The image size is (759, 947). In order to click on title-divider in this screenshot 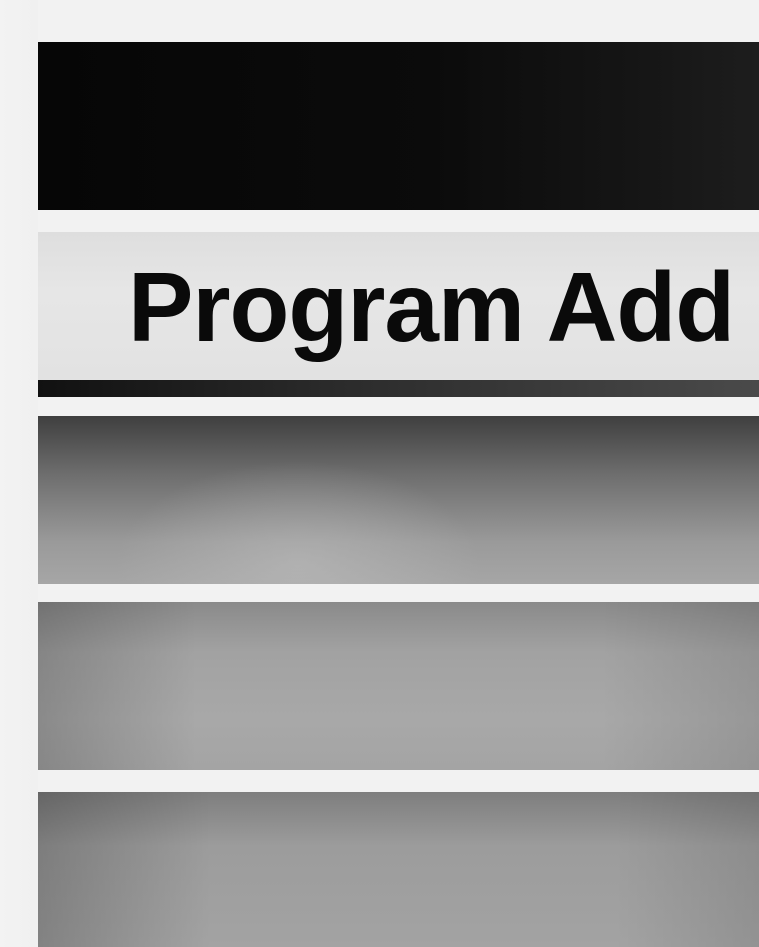, I will do `click(398, 388)`.